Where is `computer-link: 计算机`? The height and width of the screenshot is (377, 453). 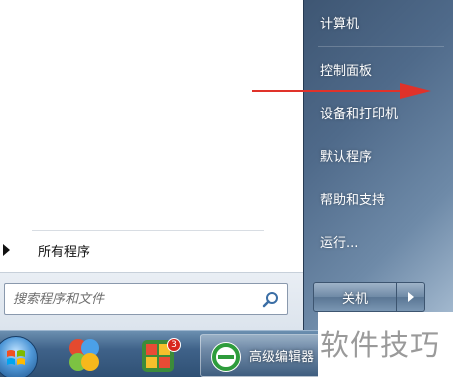
computer-link: 计算机 is located at coordinates (378, 22).